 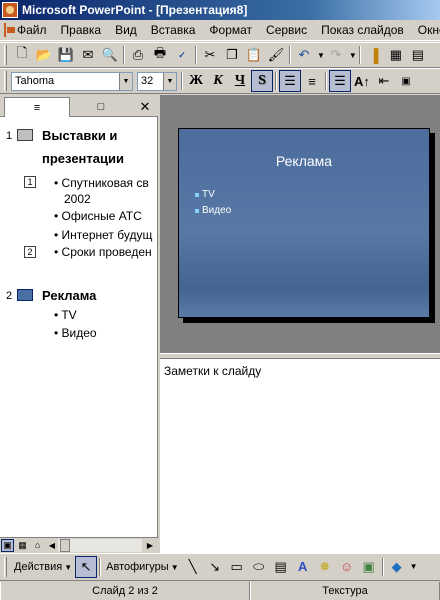 What do you see at coordinates (303, 567) in the screenshot?
I see `wordart-icon: A` at bounding box center [303, 567].